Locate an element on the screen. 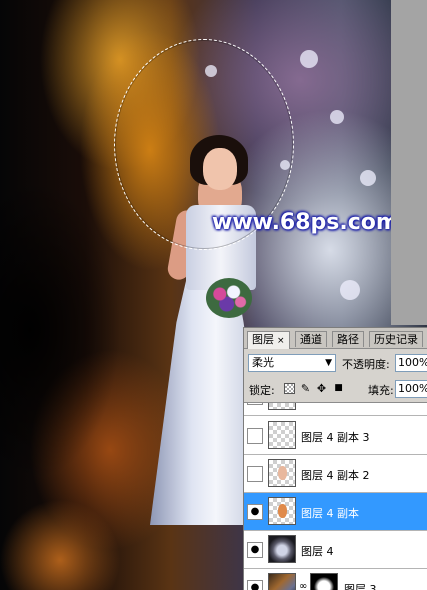 This screenshot has width=427, height=590. panel-tab-bar: 图层 × 通道 路径 历史记录 is located at coordinates (335, 338).